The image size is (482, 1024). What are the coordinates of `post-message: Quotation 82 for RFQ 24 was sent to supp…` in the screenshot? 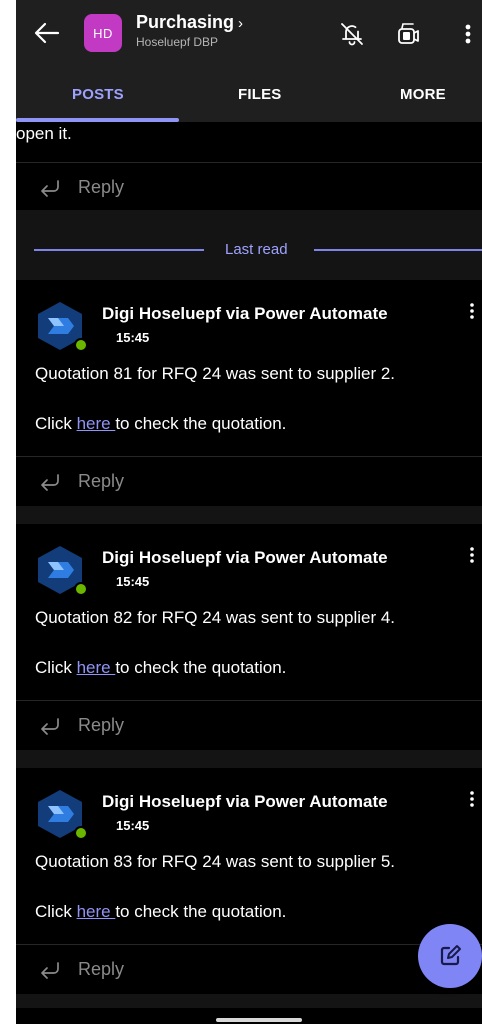 It's located at (215, 617).